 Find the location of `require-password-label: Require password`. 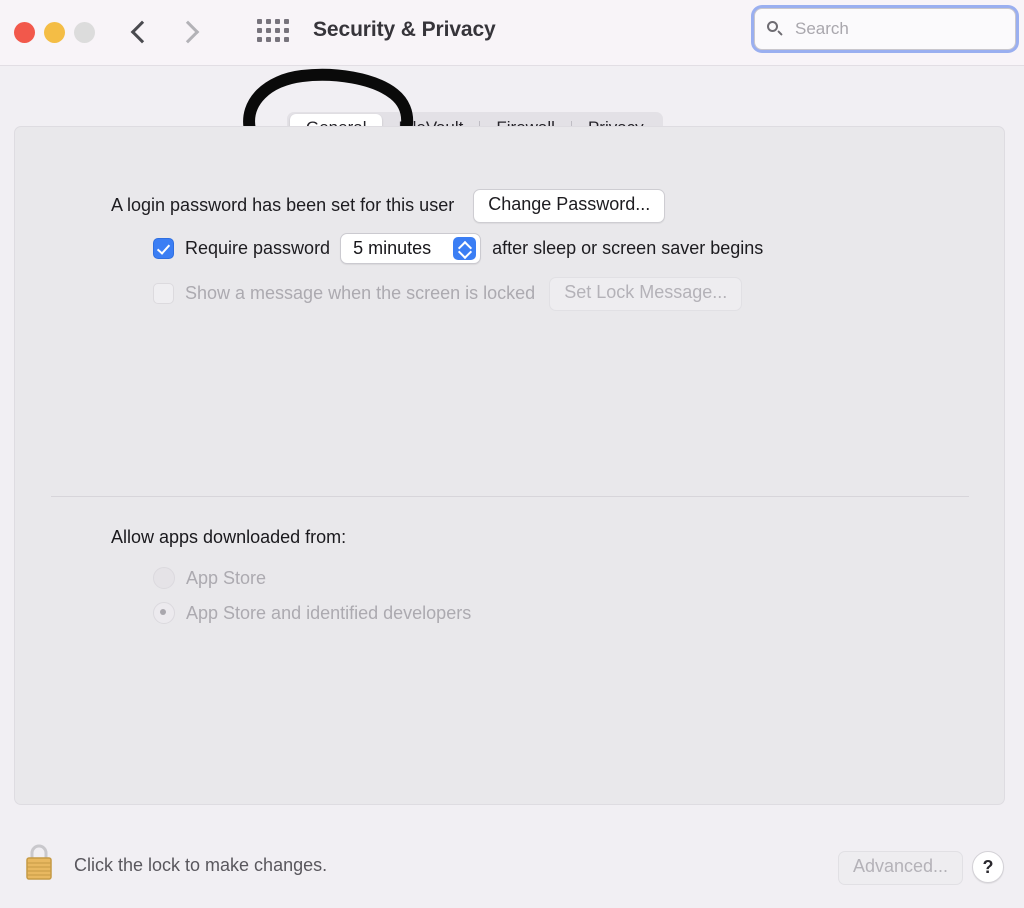

require-password-label: Require password is located at coordinates (258, 248).